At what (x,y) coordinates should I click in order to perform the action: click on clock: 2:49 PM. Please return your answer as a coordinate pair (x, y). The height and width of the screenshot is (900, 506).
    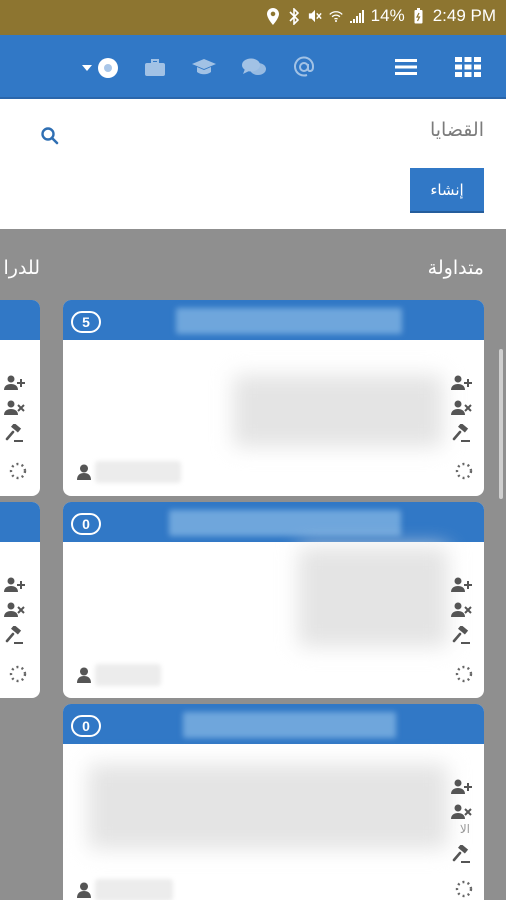
    Looking at the image, I should click on (464, 15).